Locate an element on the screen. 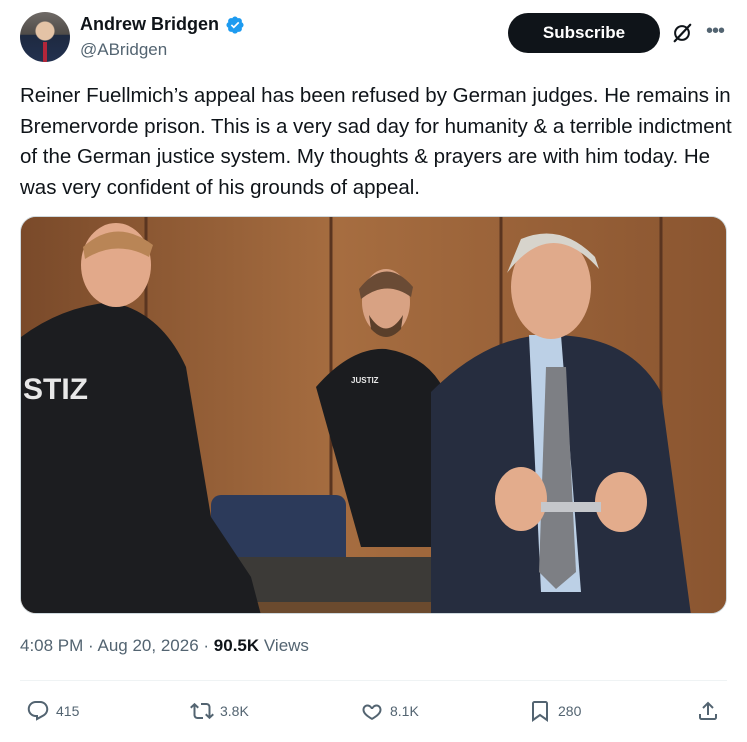 Image resolution: width=747 pixels, height=742 pixels. tweet-meta: 4:08 PM · Aug 20, 2026 · 90.5K Views is located at coordinates (164, 646).